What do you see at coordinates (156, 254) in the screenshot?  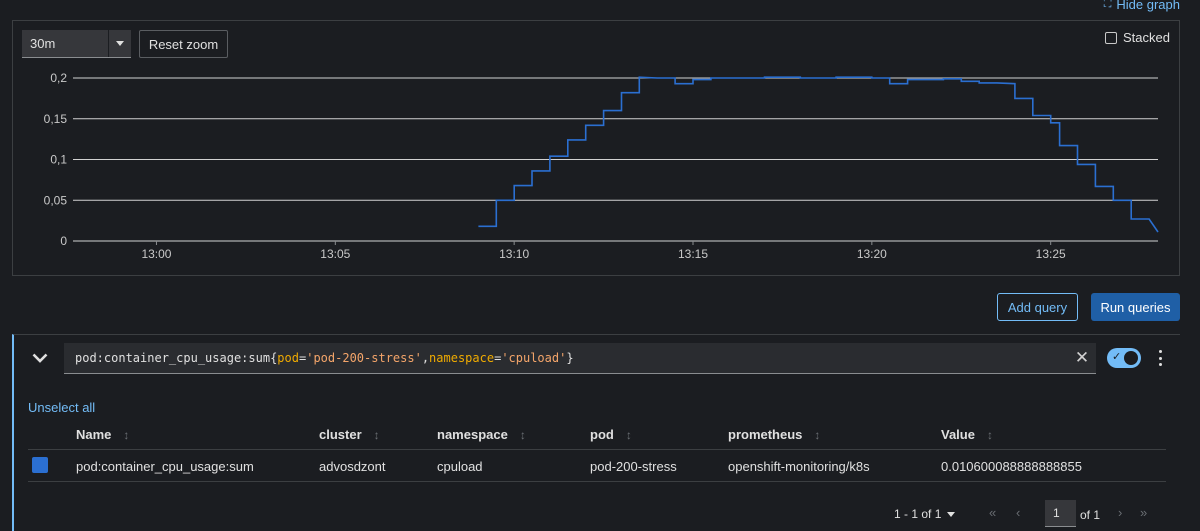 I see `x-tick-label: 13:00` at bounding box center [156, 254].